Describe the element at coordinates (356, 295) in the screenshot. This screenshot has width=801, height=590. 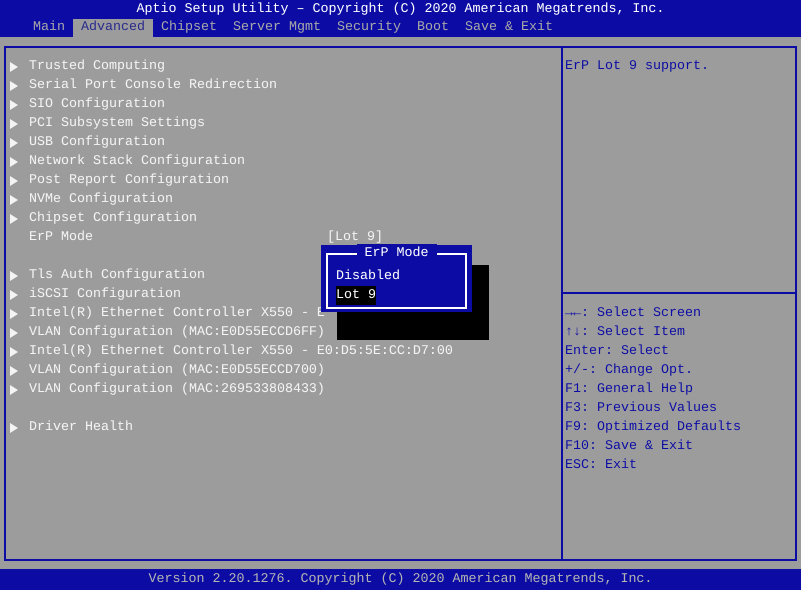
I see `popup-option: Lot 9` at that location.